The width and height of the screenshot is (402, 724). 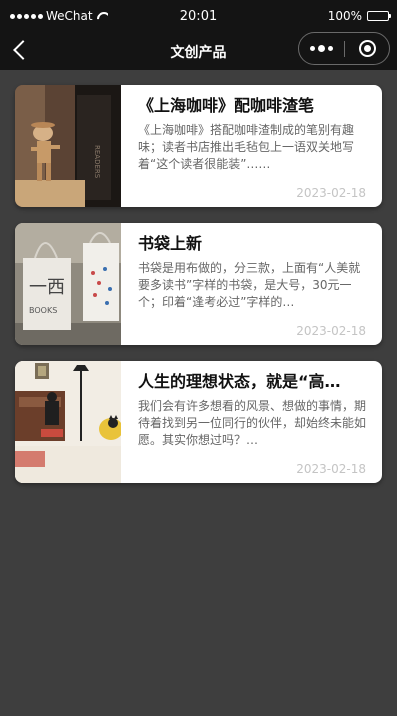 I want to click on battery-info: 100%, so click(x=359, y=16).